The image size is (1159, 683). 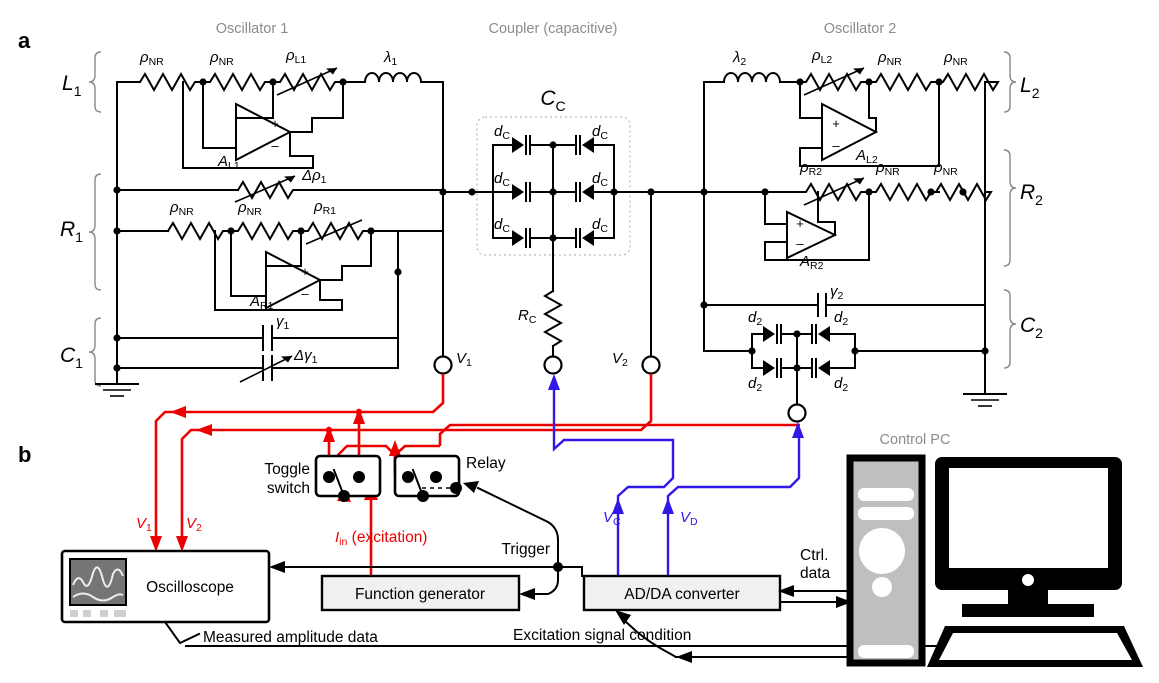 I want to click on control-pc, so click(x=994, y=560).